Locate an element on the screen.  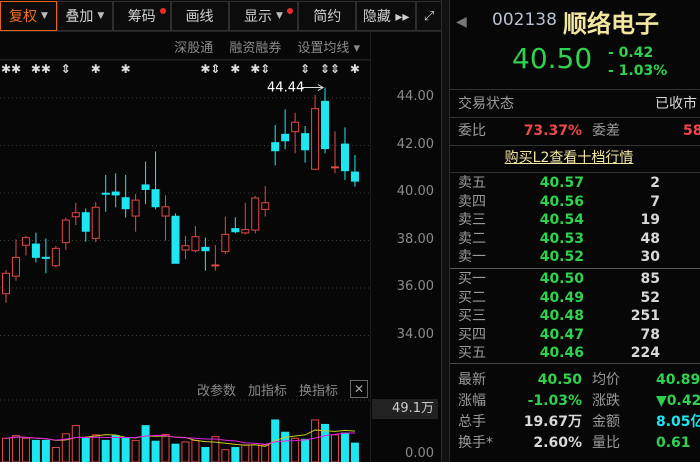
level-volume: 78 is located at coordinates (650, 334).